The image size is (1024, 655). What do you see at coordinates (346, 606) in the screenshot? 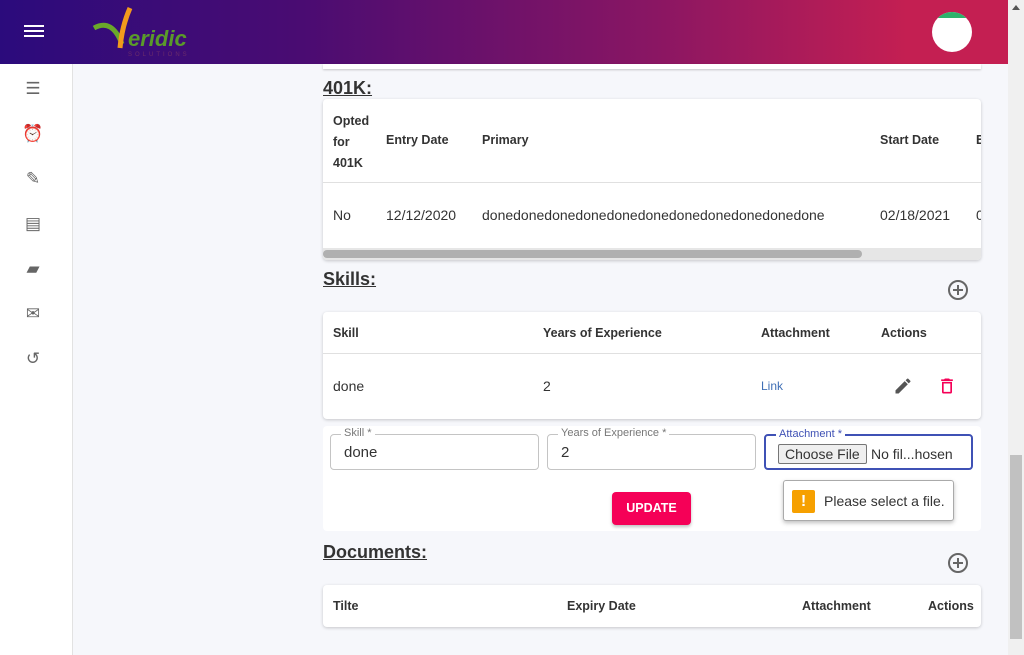
I see `col-title: Tilte` at bounding box center [346, 606].